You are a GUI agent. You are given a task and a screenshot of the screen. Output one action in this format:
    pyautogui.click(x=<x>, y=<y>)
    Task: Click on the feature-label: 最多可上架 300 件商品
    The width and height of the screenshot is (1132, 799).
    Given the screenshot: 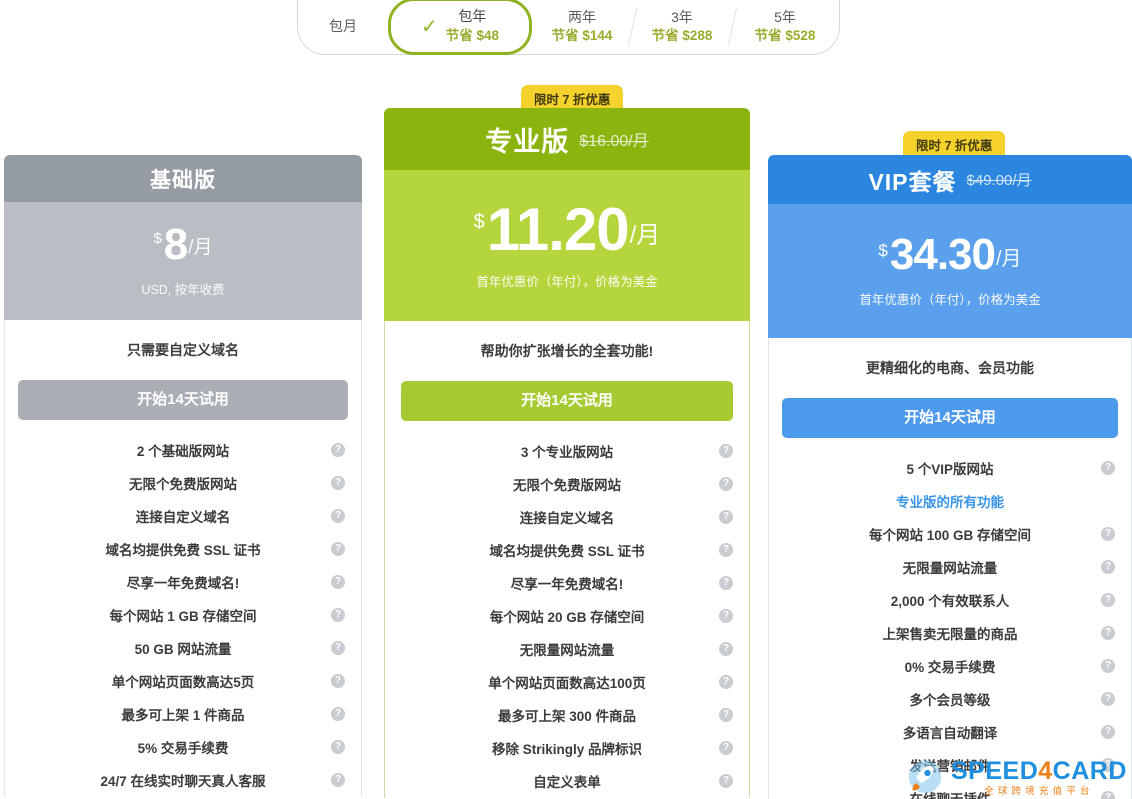 What is the action you would take?
    pyautogui.click(x=567, y=717)
    